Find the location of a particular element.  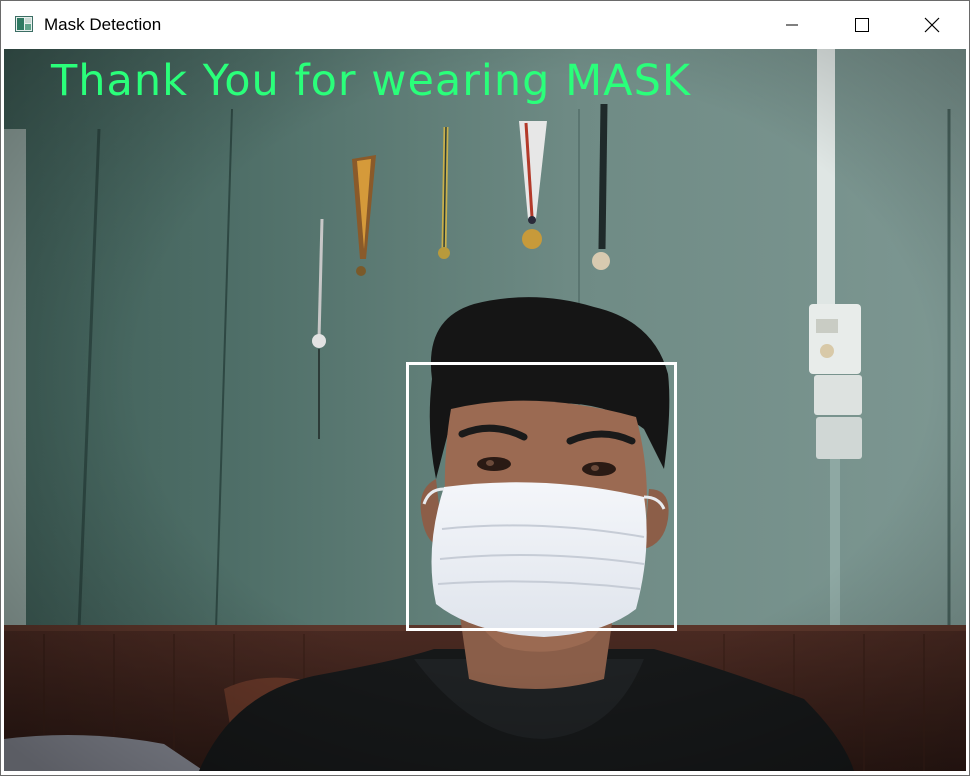

close-icon is located at coordinates (932, 24).